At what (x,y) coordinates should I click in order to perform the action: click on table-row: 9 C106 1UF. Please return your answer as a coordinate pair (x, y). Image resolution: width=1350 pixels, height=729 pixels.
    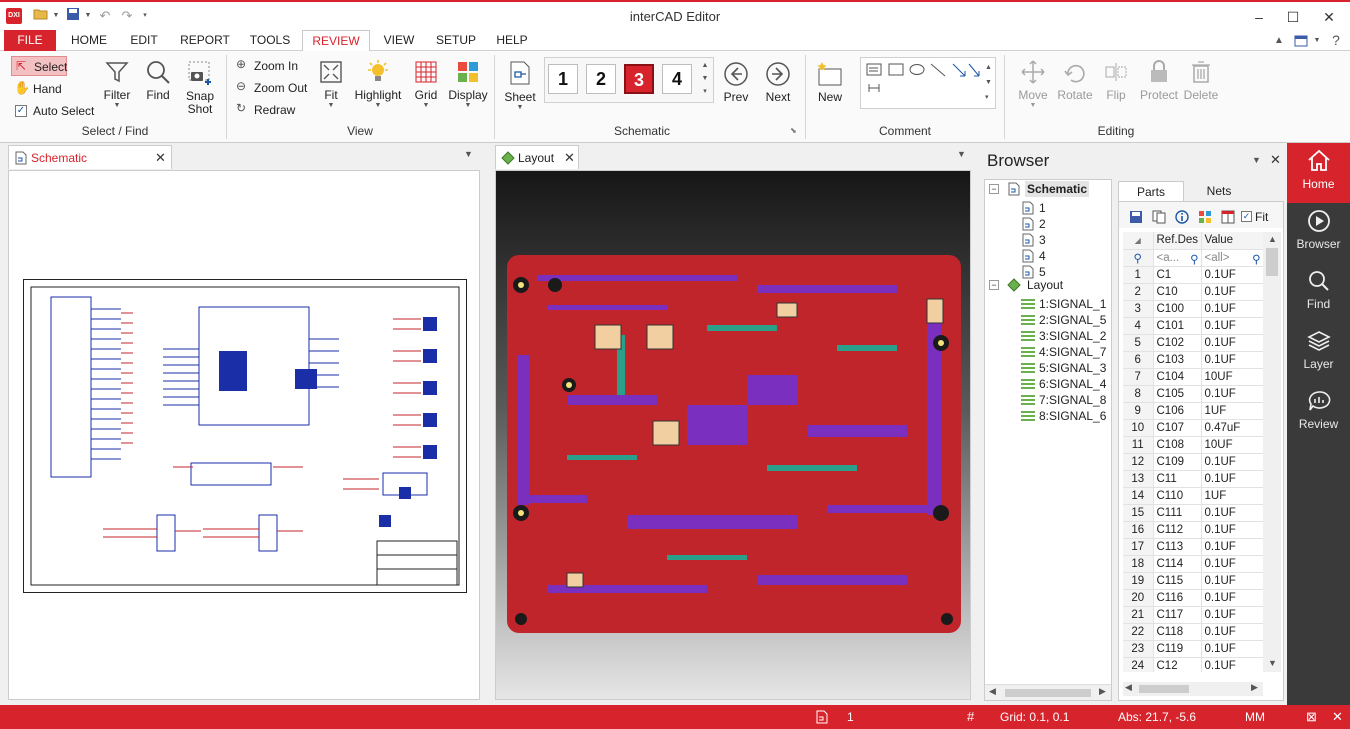
    Looking at the image, I should click on (1193, 411).